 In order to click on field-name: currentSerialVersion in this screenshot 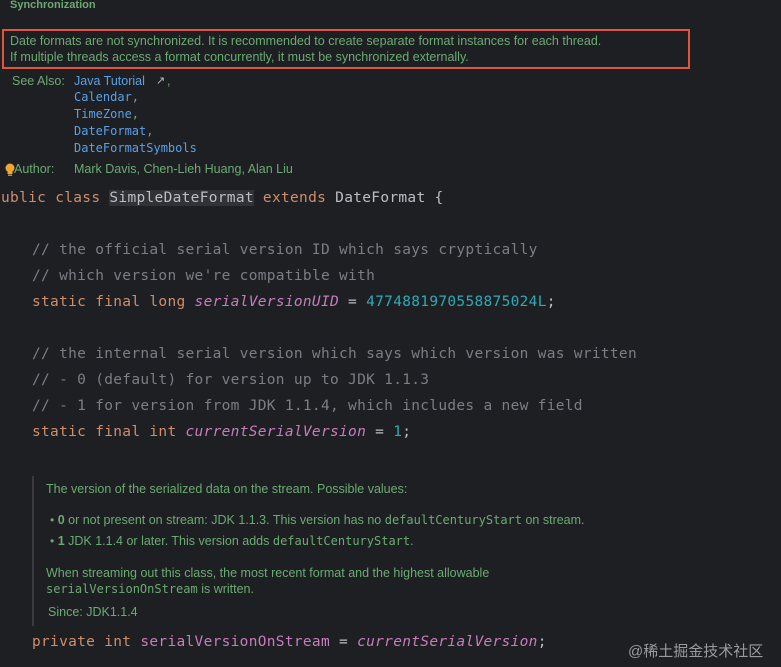, I will do `click(276, 432)`.